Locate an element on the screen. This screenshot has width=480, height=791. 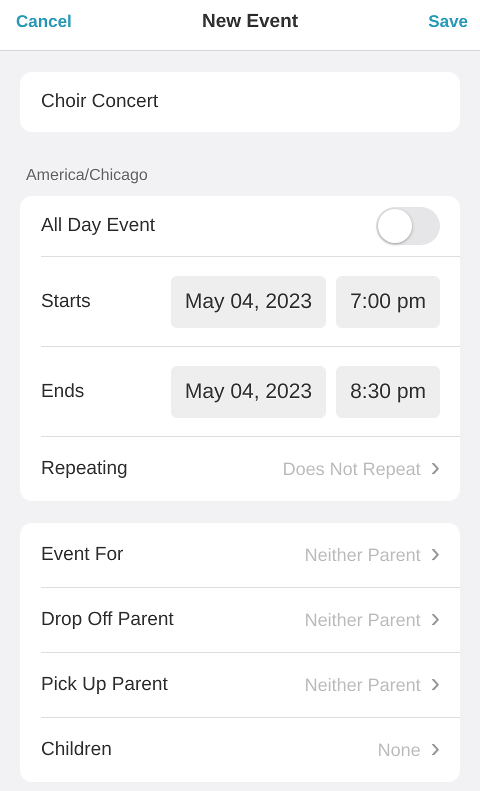
row-value: None is located at coordinates (399, 750).